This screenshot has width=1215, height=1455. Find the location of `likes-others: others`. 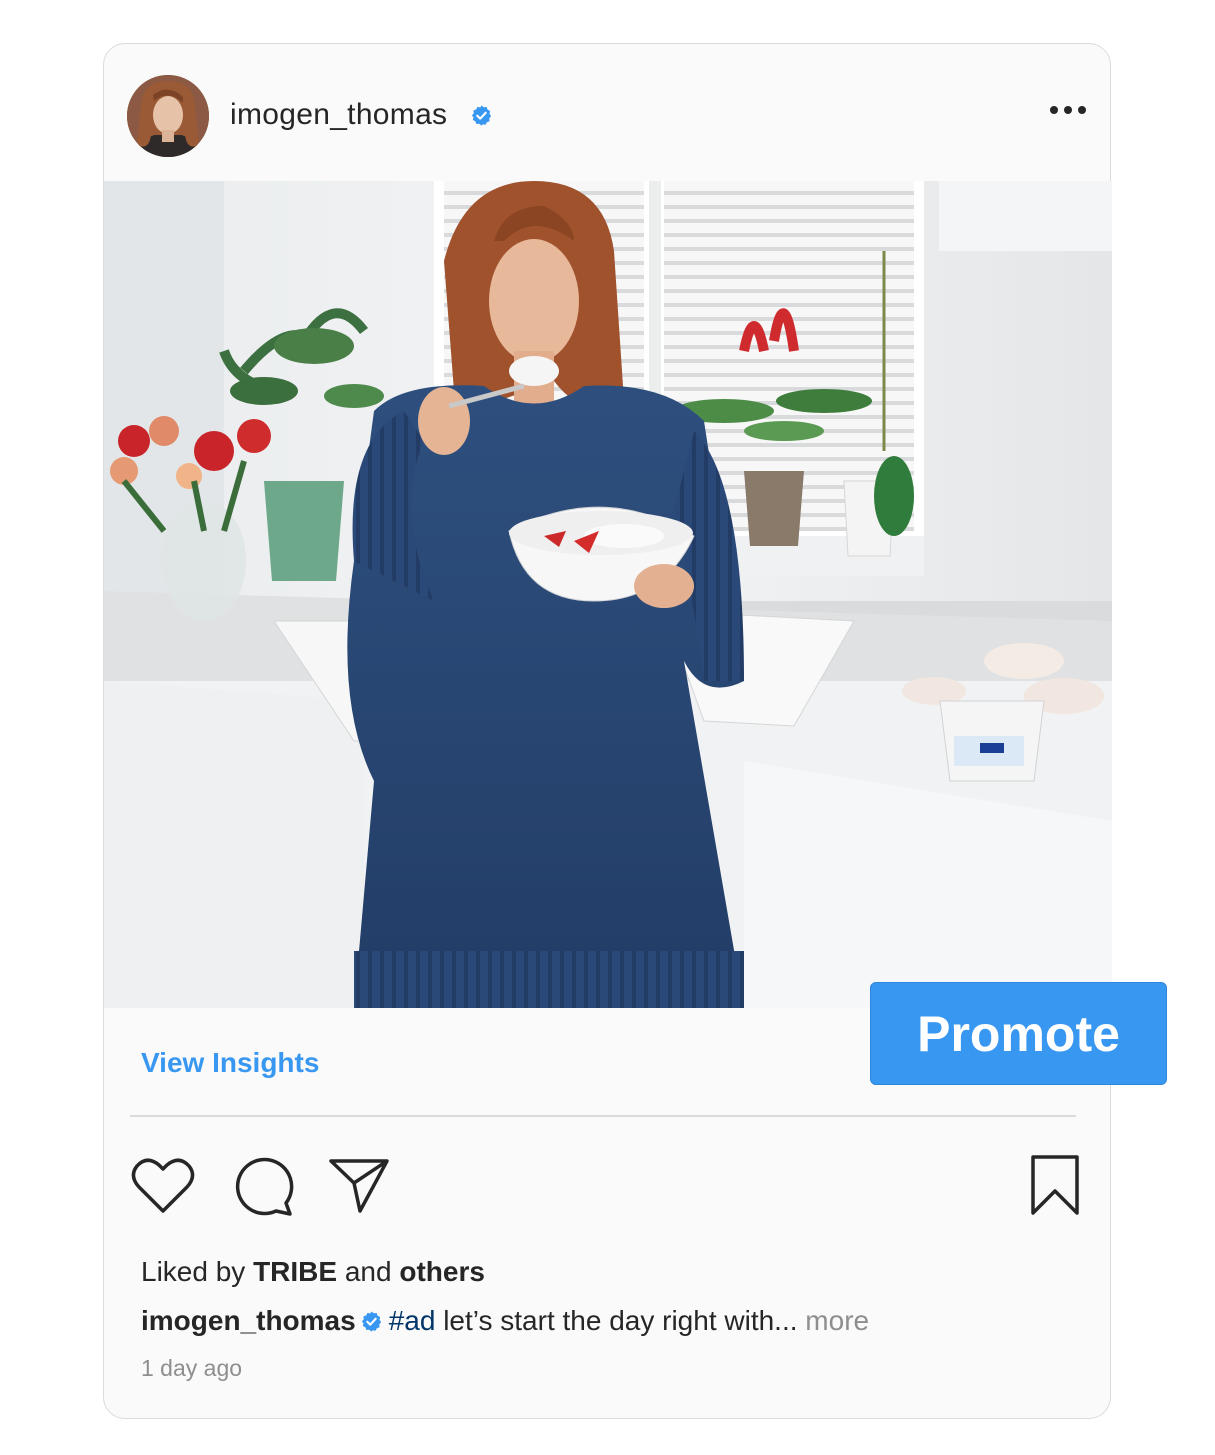

likes-others: others is located at coordinates (442, 1271).